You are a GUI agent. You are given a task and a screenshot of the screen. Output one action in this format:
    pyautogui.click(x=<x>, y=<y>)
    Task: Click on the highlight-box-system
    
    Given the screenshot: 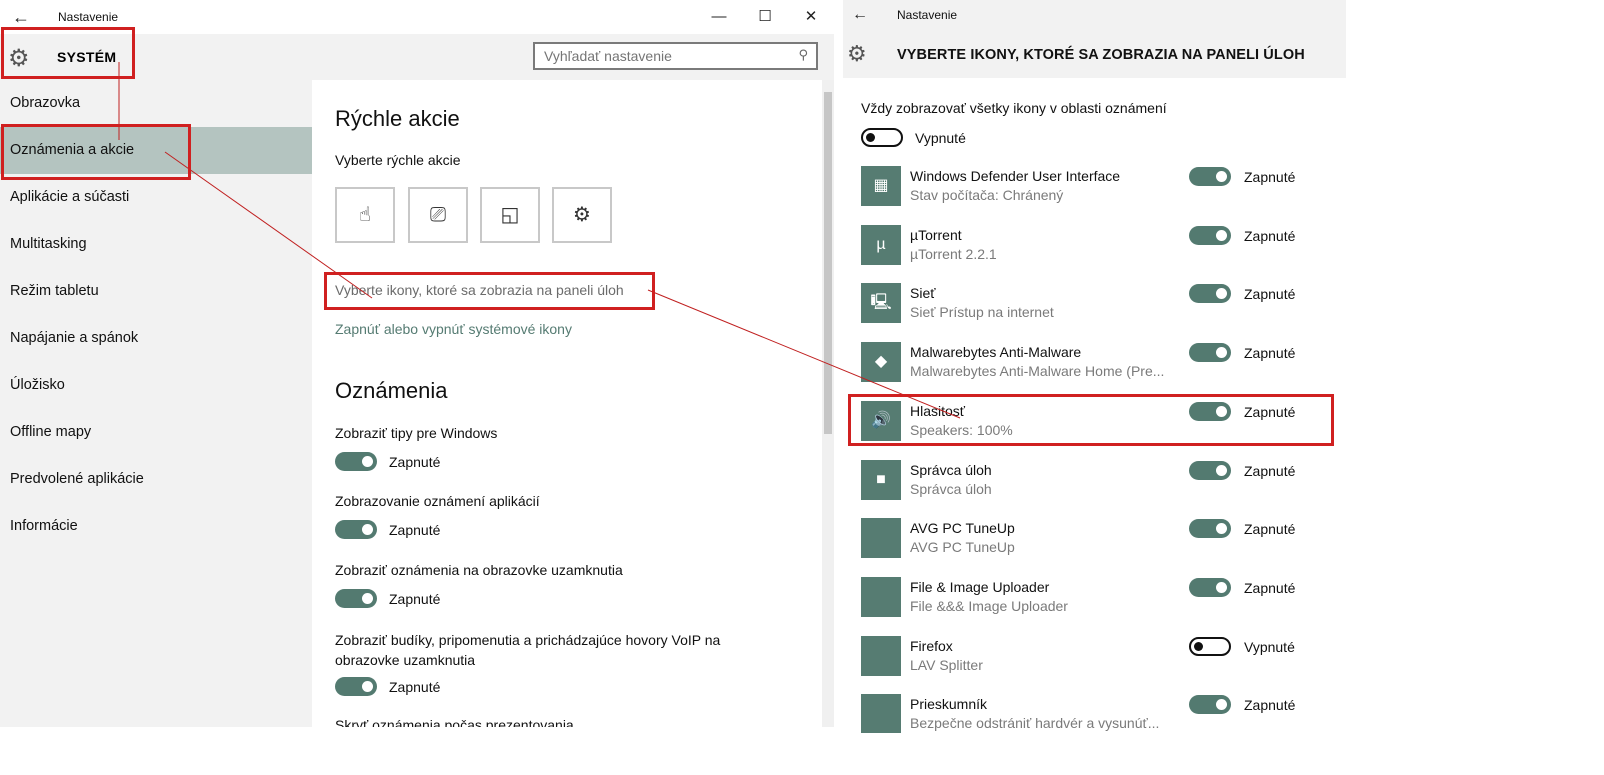 What is the action you would take?
    pyautogui.click(x=68, y=53)
    